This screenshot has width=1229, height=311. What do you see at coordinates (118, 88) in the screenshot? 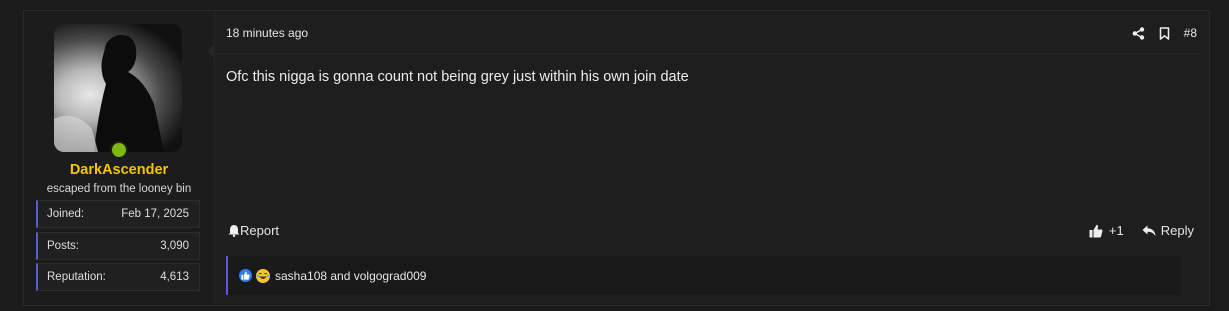
I see `avatar` at bounding box center [118, 88].